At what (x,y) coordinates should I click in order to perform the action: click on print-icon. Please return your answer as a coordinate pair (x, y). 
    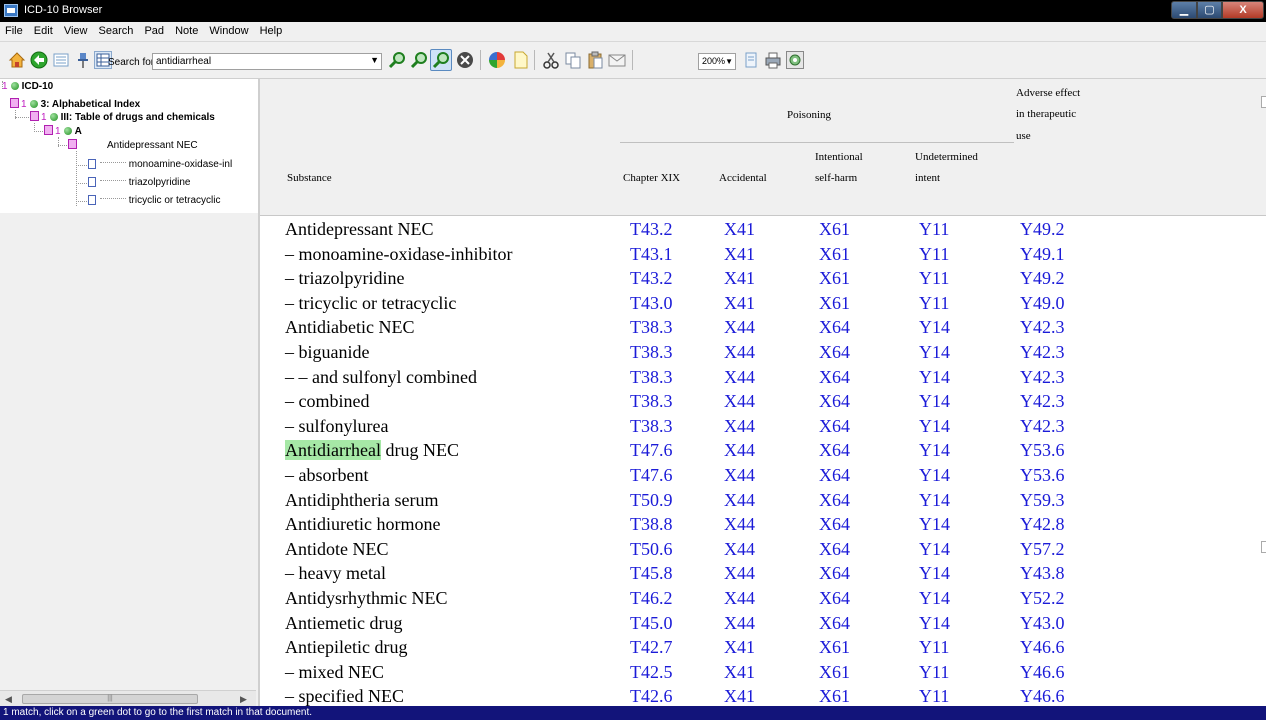
    Looking at the image, I should click on (773, 60).